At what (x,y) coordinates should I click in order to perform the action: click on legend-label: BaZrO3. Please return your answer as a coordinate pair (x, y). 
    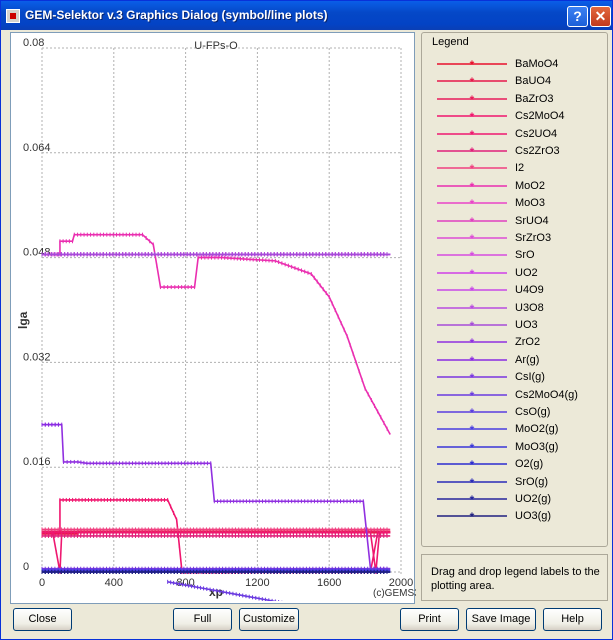
    Looking at the image, I should click on (534, 98).